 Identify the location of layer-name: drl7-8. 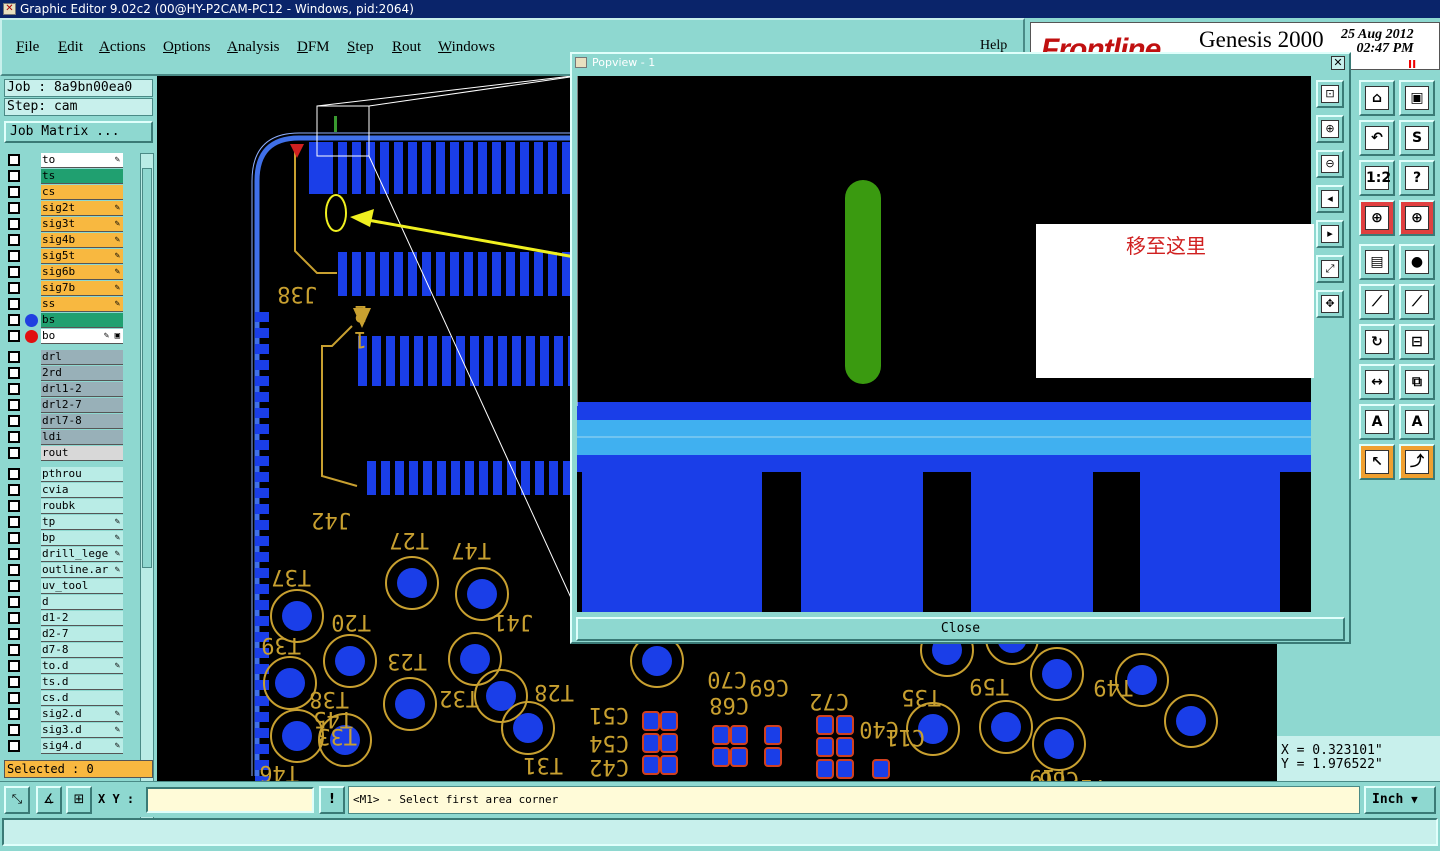
(82, 421).